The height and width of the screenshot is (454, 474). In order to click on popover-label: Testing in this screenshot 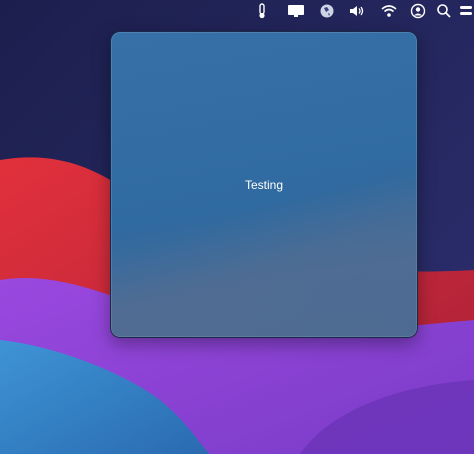, I will do `click(264, 185)`.